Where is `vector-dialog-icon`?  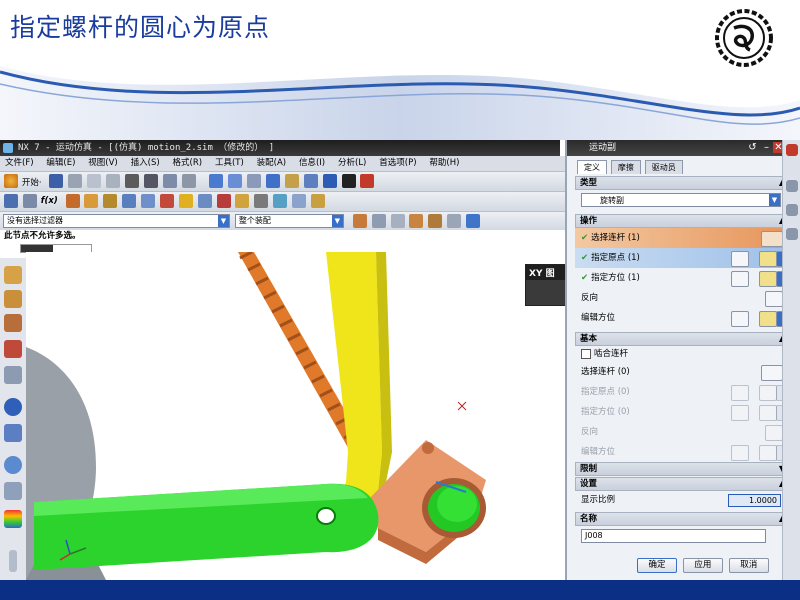
vector-dialog-icon is located at coordinates (740, 279).